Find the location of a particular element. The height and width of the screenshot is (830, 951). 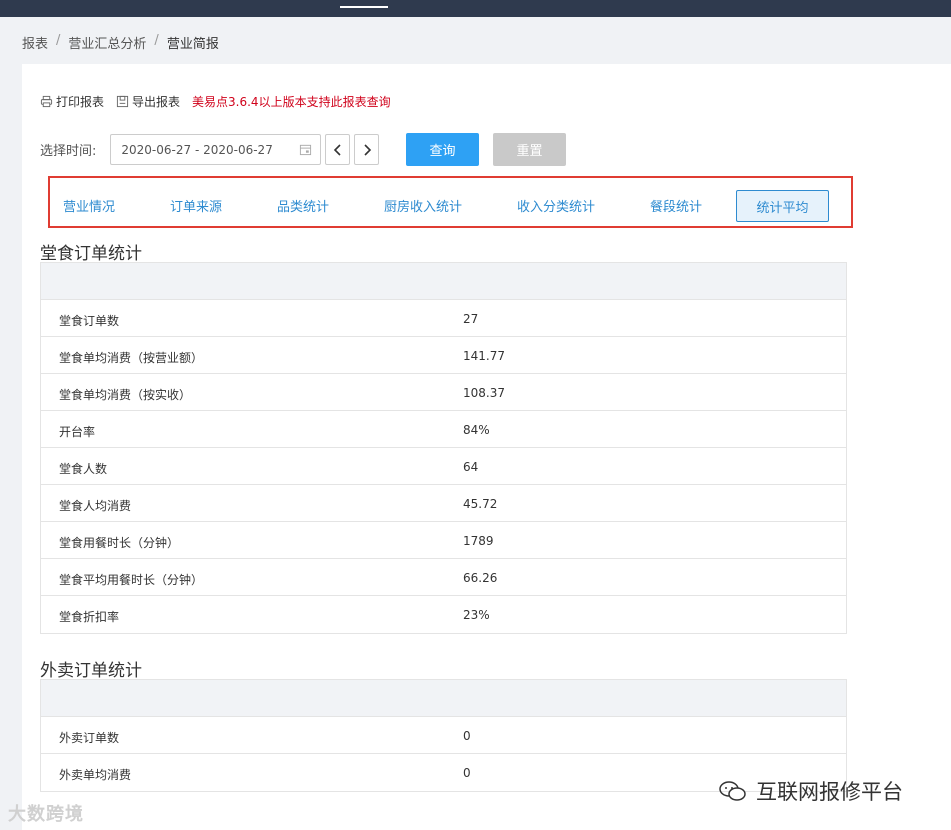

tab-kitchen-income: 厨房收入统计 is located at coordinates (423, 205).